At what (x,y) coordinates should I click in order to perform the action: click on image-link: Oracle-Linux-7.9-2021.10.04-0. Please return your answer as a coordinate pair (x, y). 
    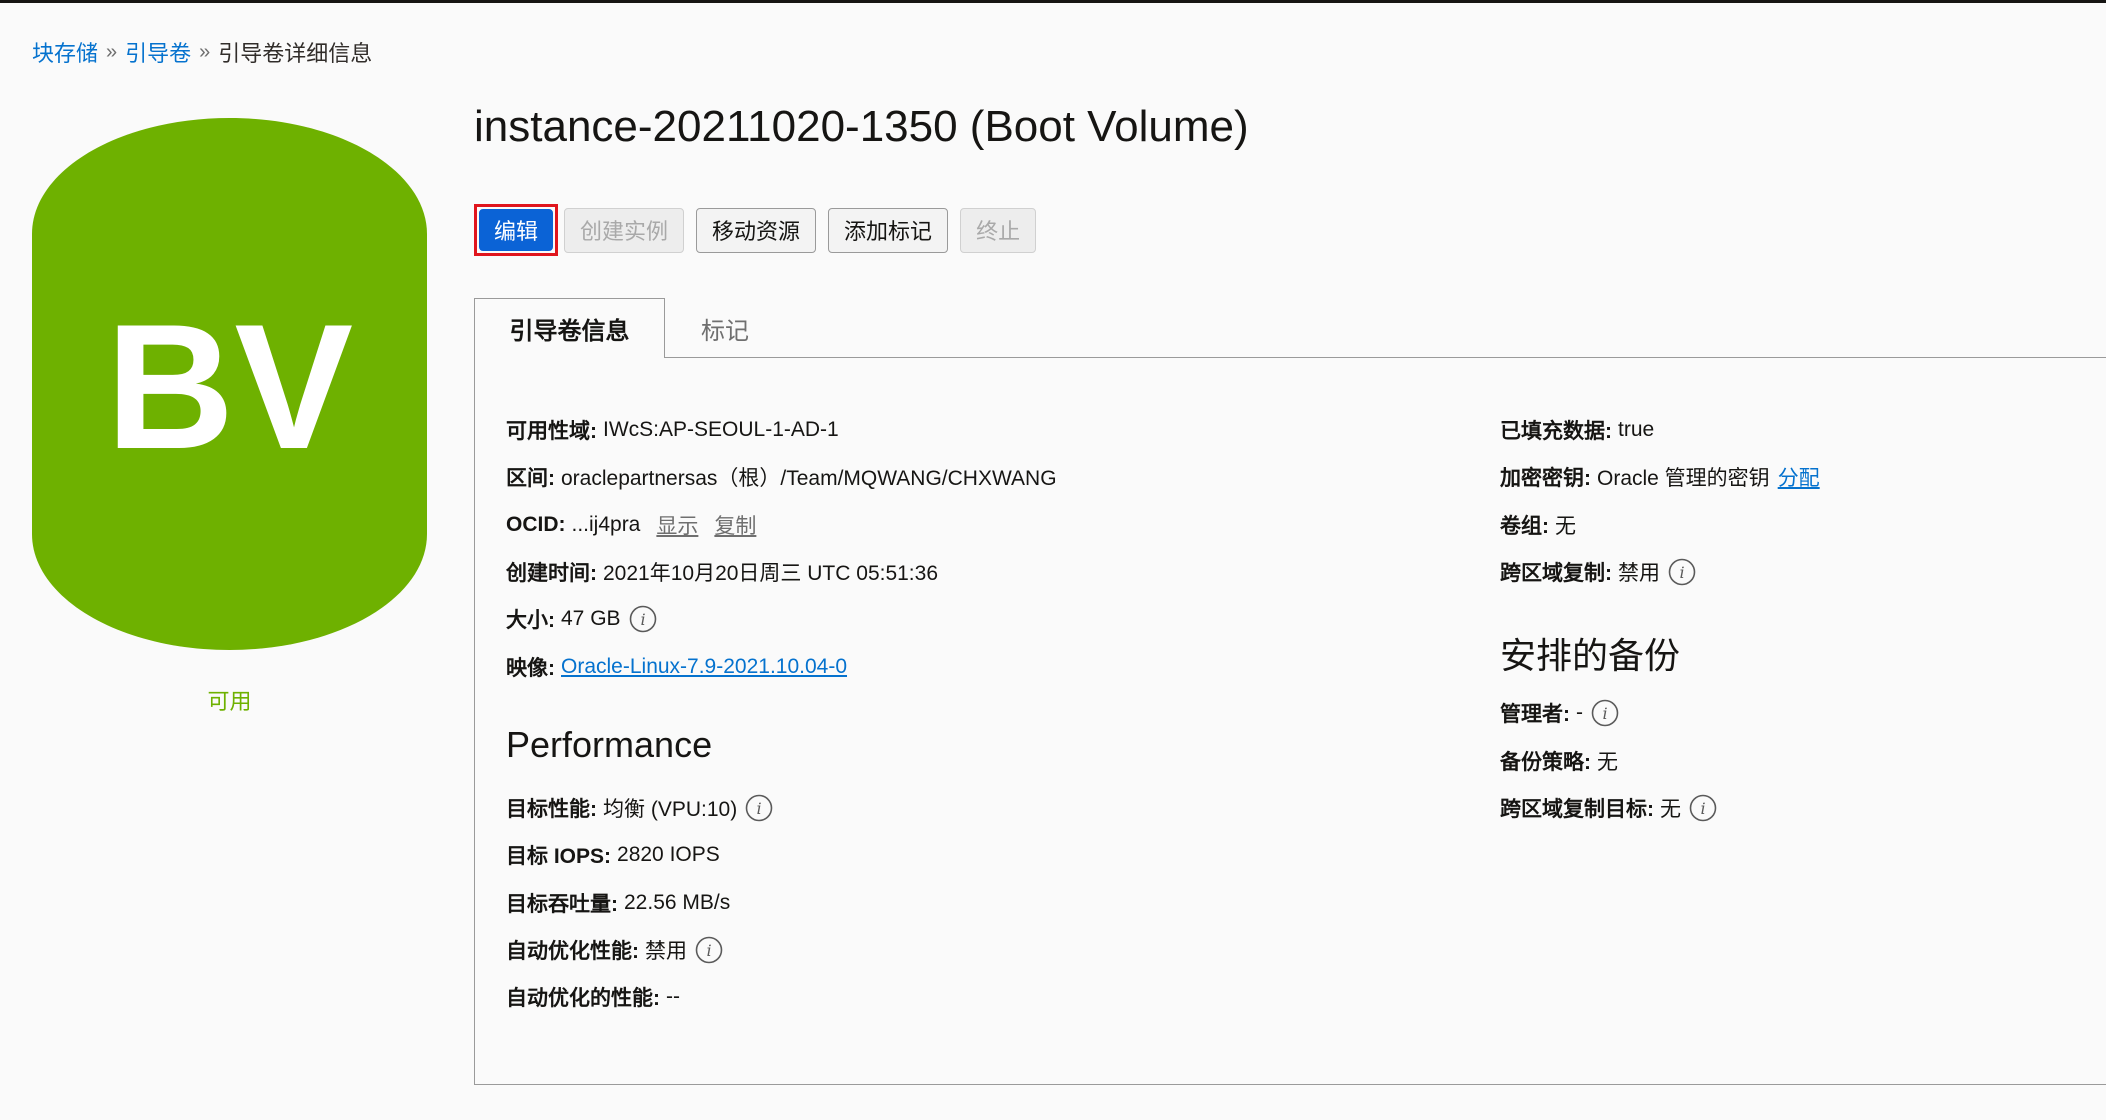
    Looking at the image, I should click on (704, 667).